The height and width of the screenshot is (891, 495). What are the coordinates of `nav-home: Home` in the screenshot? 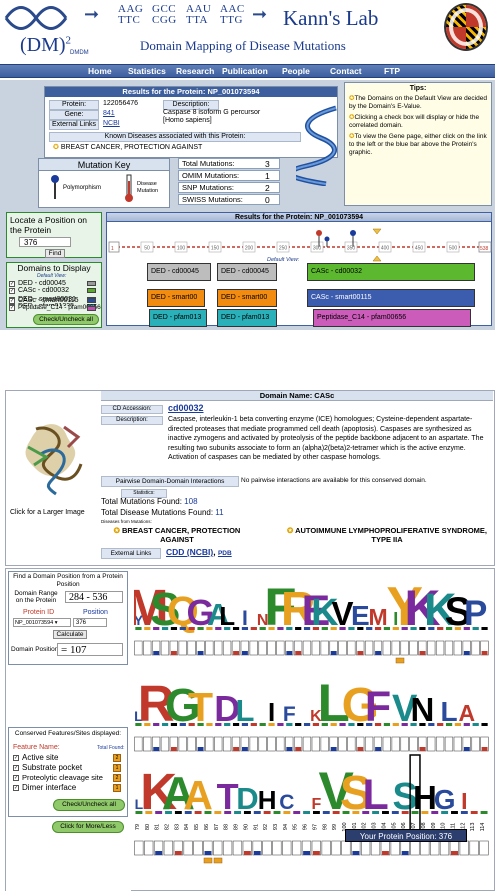 It's located at (100, 71).